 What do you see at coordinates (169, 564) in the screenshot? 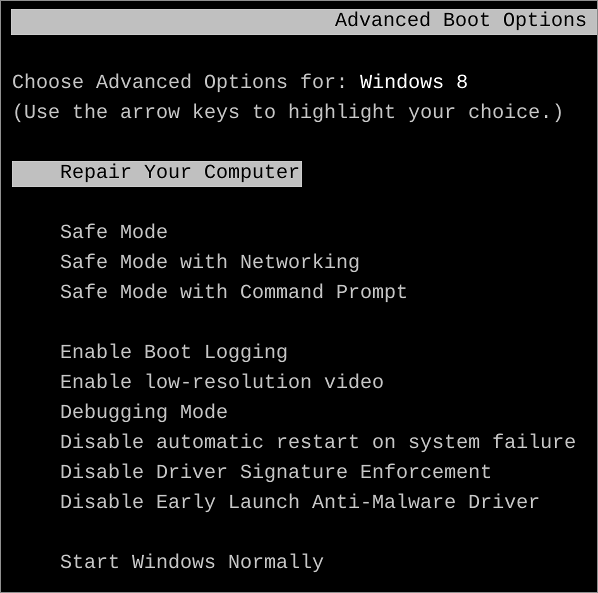
I see `boot-option: Start Windows Normally` at bounding box center [169, 564].